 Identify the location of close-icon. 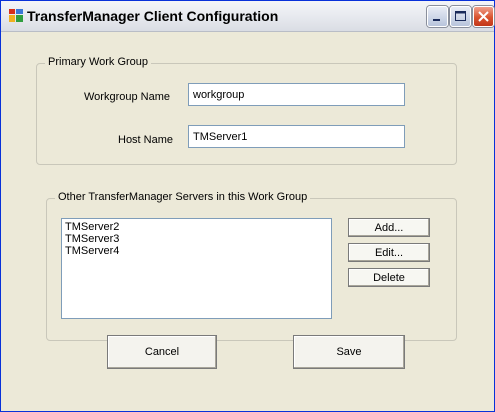
(483, 16).